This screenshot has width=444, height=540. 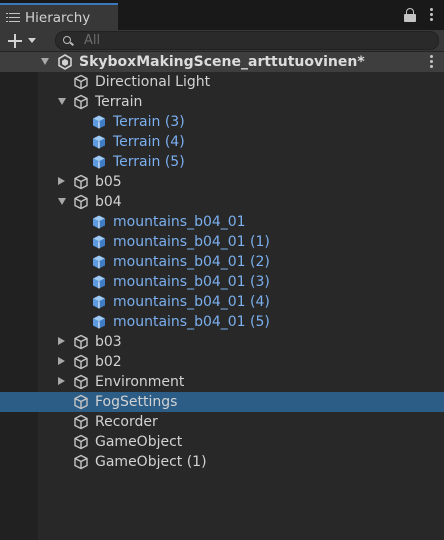 I want to click on hierarchy-row-prefab: mountains_b04_01 (2), so click(x=222, y=262).